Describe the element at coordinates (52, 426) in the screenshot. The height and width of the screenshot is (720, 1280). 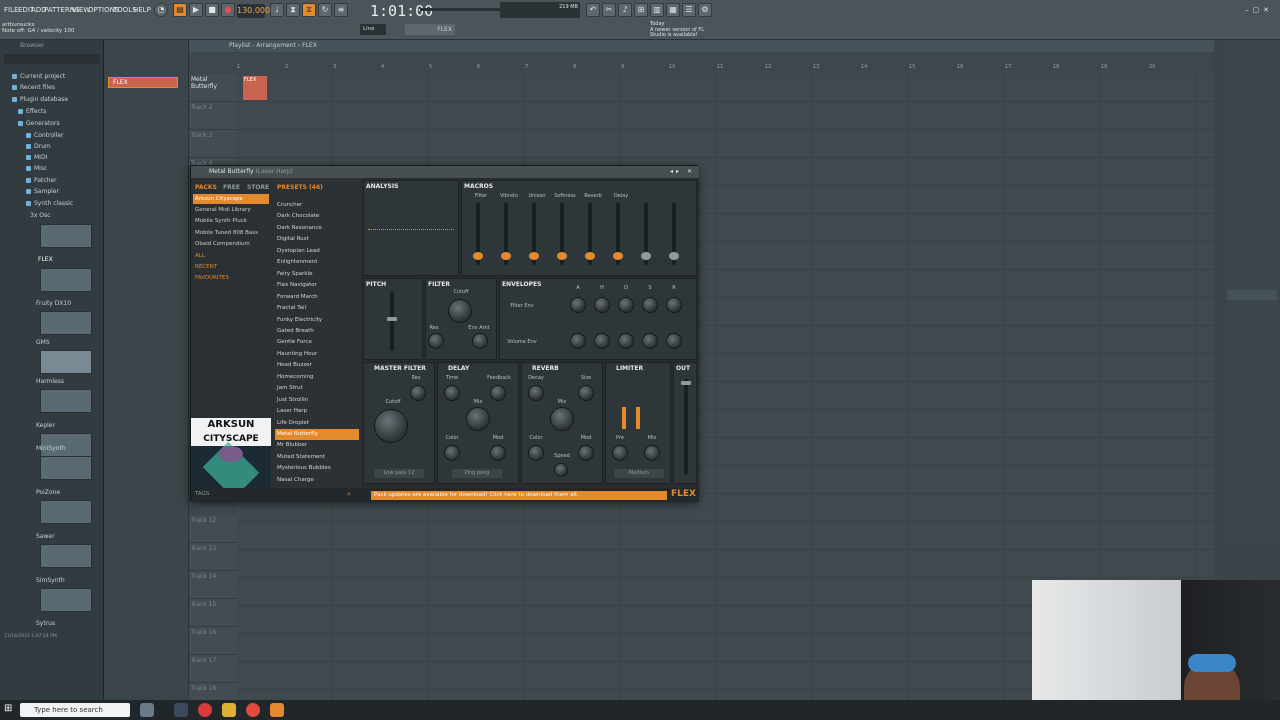
I see `browser-item-kepler: Kepler` at that location.